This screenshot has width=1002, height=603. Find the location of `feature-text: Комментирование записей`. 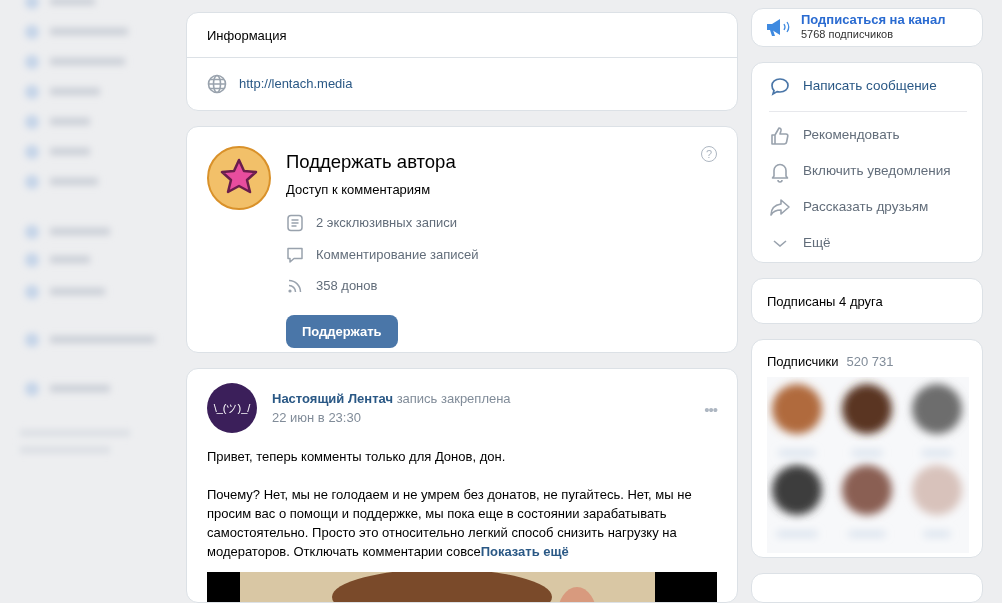

feature-text: Комментирование записей is located at coordinates (397, 254).